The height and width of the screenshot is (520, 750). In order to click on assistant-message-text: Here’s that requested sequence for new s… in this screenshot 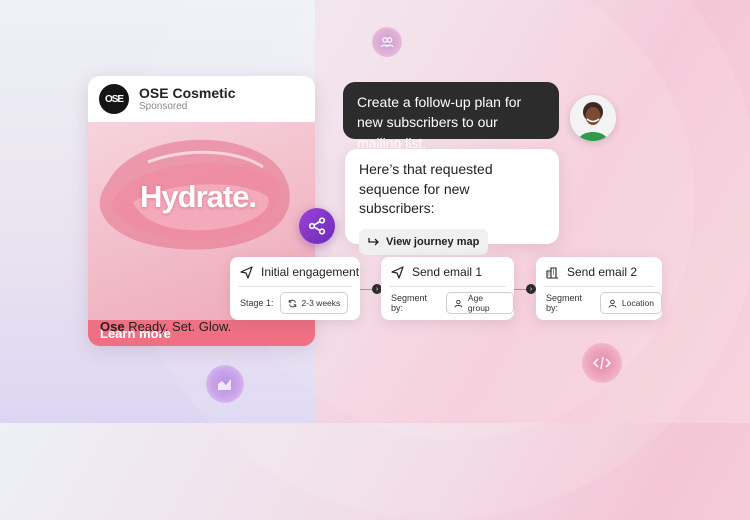, I will do `click(426, 189)`.